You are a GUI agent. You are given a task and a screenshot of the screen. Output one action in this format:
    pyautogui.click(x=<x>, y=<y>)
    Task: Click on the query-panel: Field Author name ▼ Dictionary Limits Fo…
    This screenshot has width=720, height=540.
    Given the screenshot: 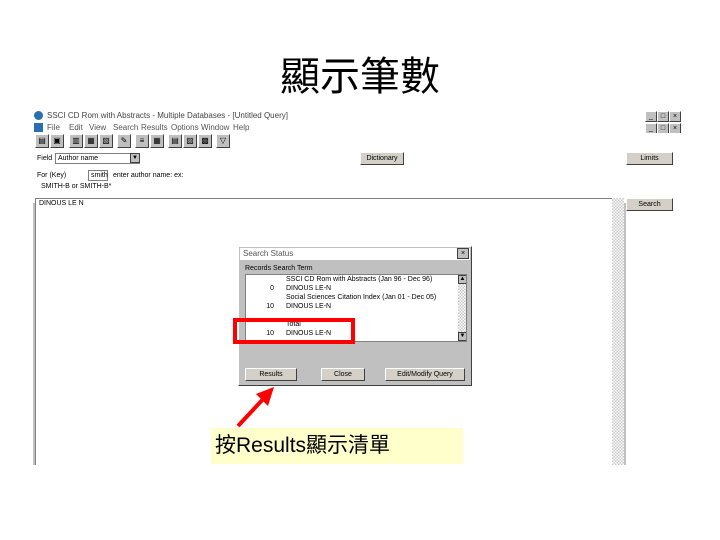 What is the action you would take?
    pyautogui.click(x=358, y=175)
    